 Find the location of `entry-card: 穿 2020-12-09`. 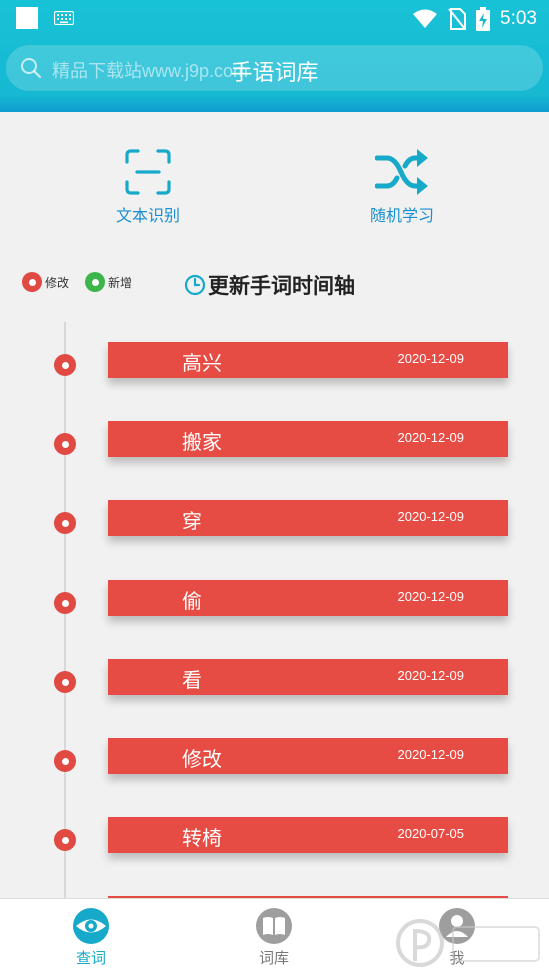

entry-card: 穿 2020-12-09 is located at coordinates (308, 518).